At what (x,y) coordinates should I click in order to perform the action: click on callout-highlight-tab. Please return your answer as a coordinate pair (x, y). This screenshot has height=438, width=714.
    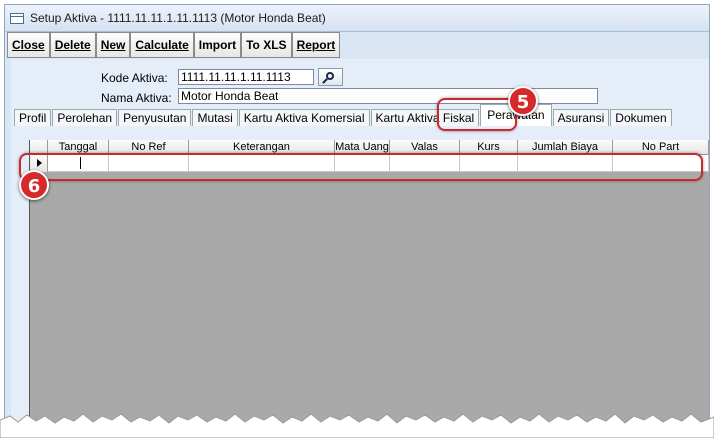
    Looking at the image, I should click on (477, 114).